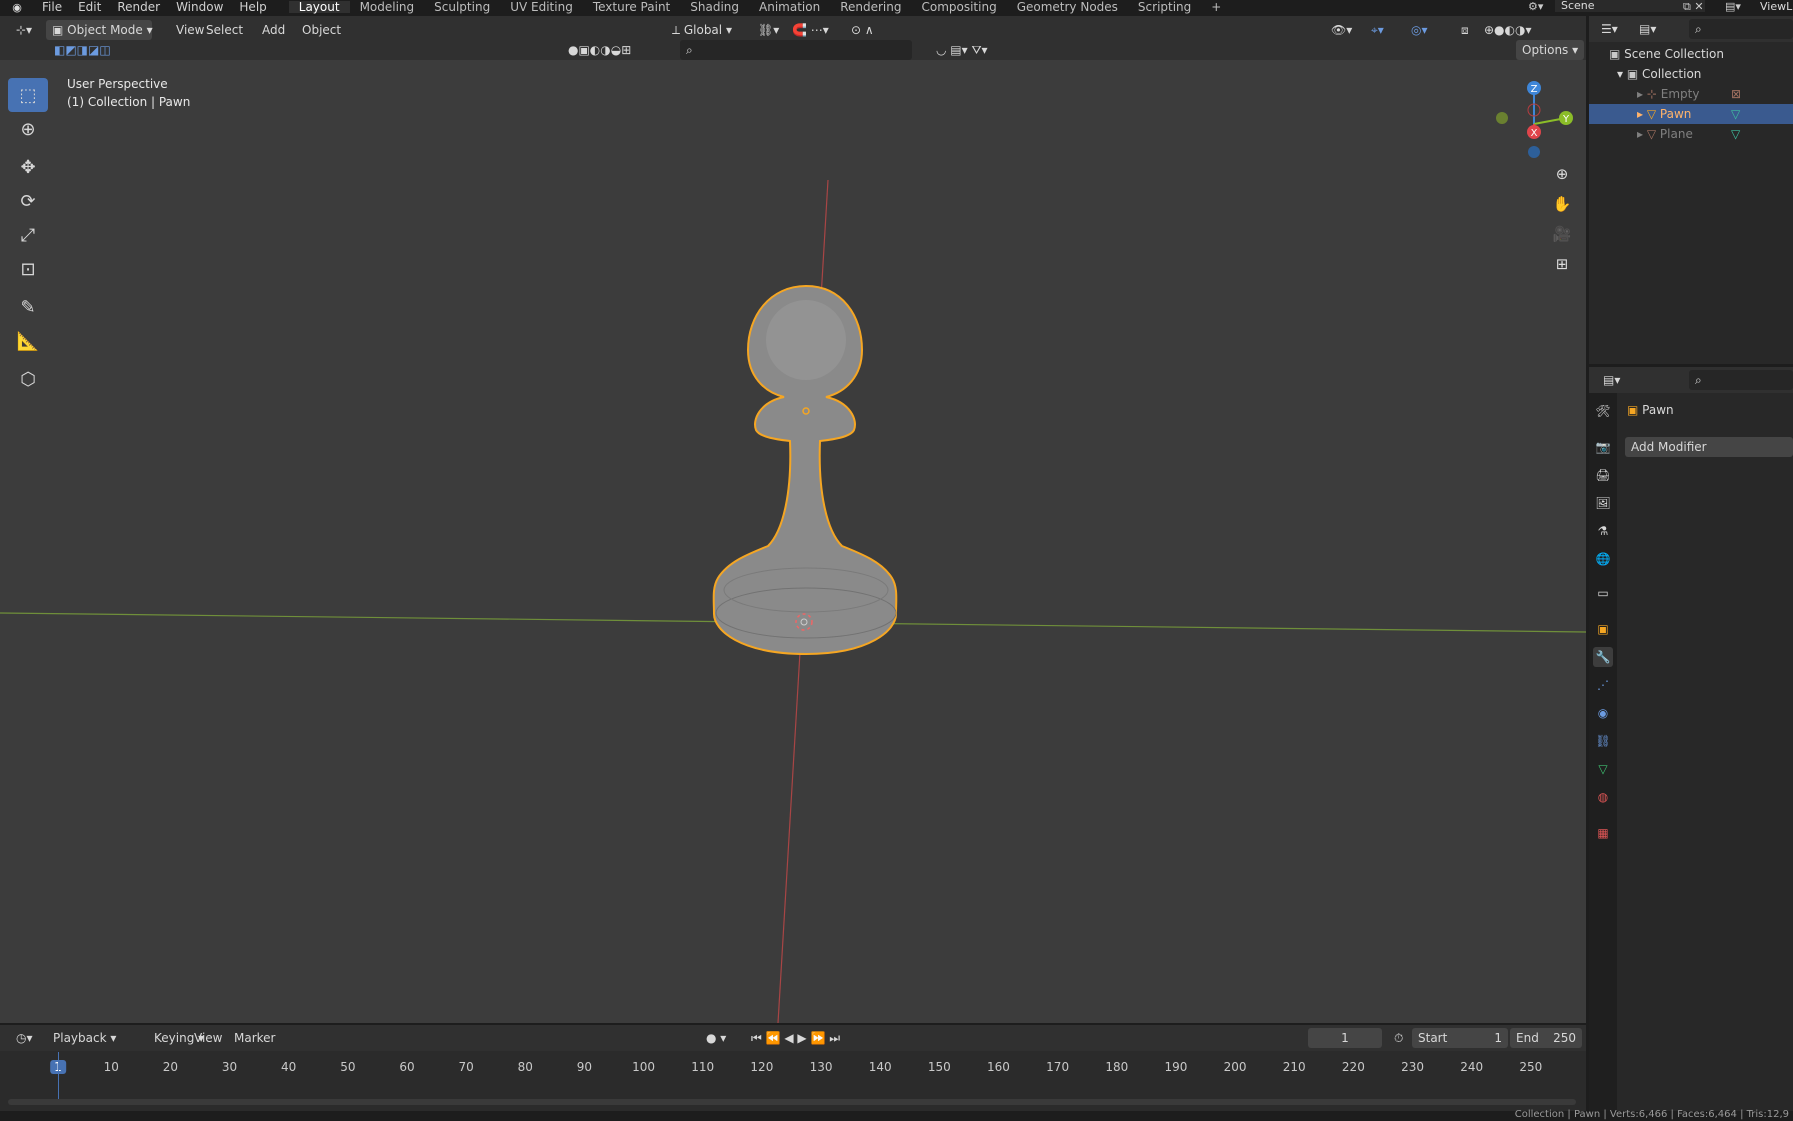  Describe the element at coordinates (962, 50) in the screenshot. I see `filter-icon: ◡ ▤▾ ⛛▾` at that location.